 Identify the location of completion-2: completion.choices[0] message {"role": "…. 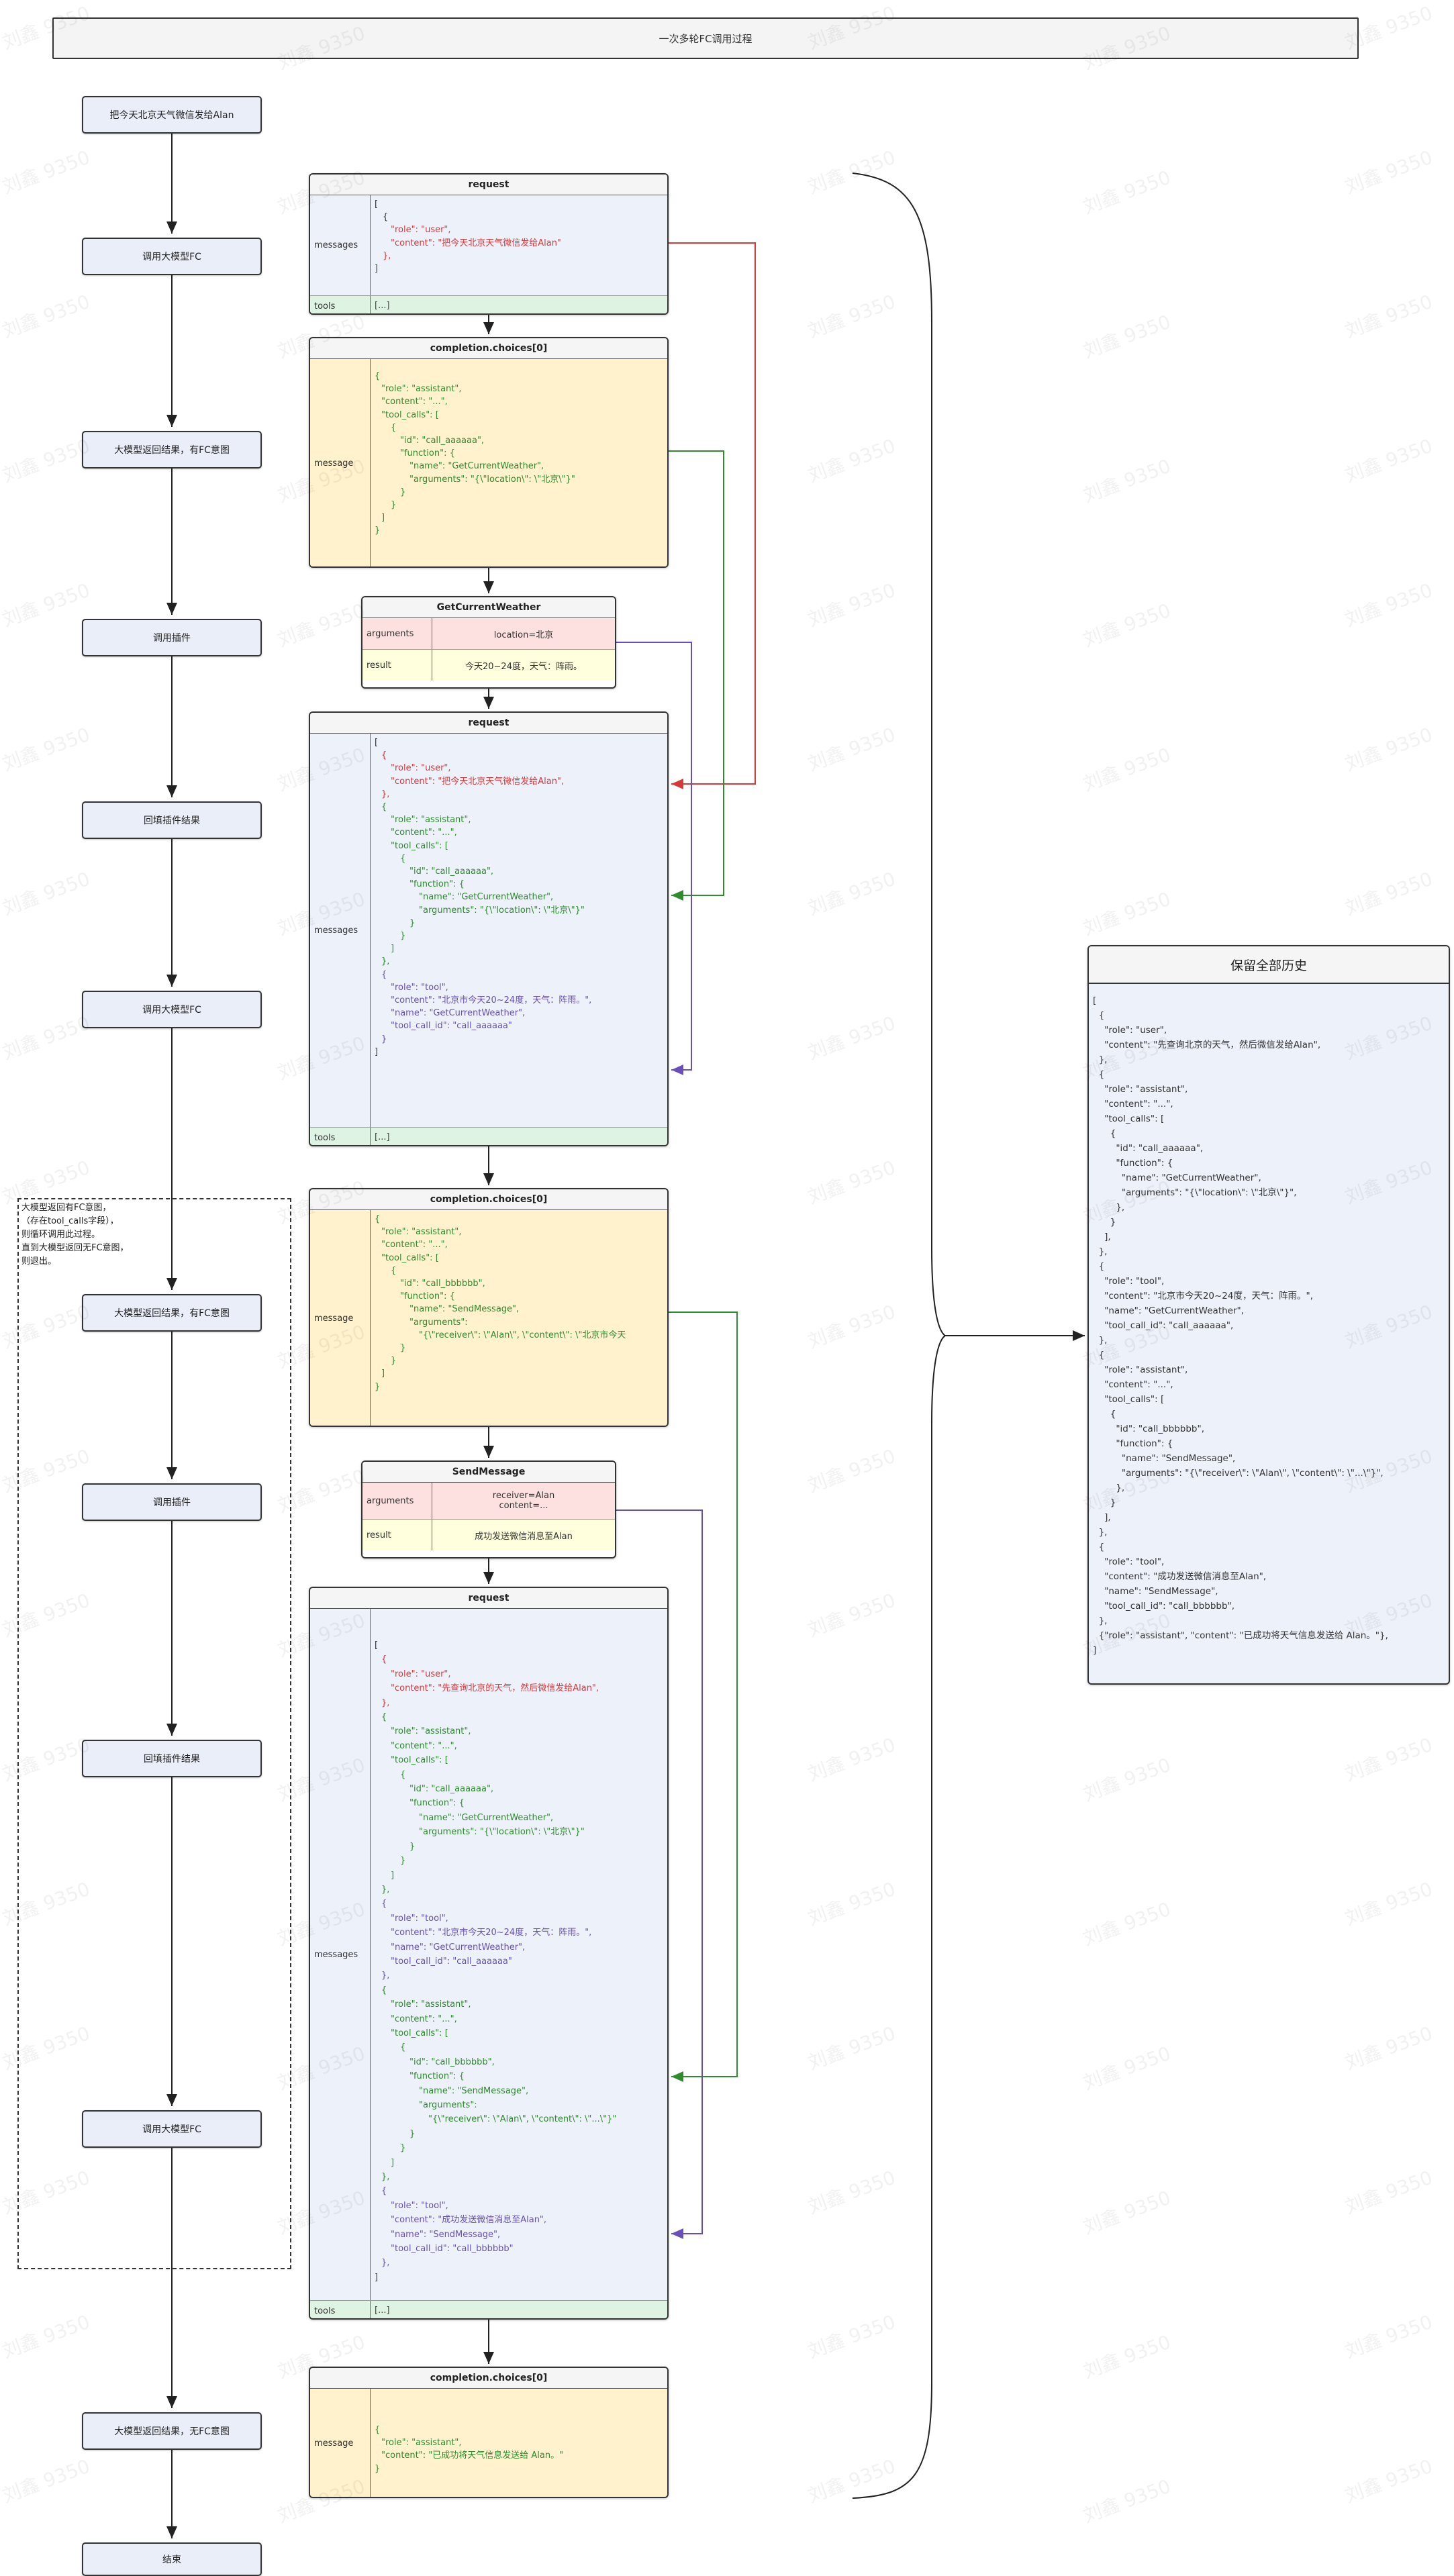
(489, 1307).